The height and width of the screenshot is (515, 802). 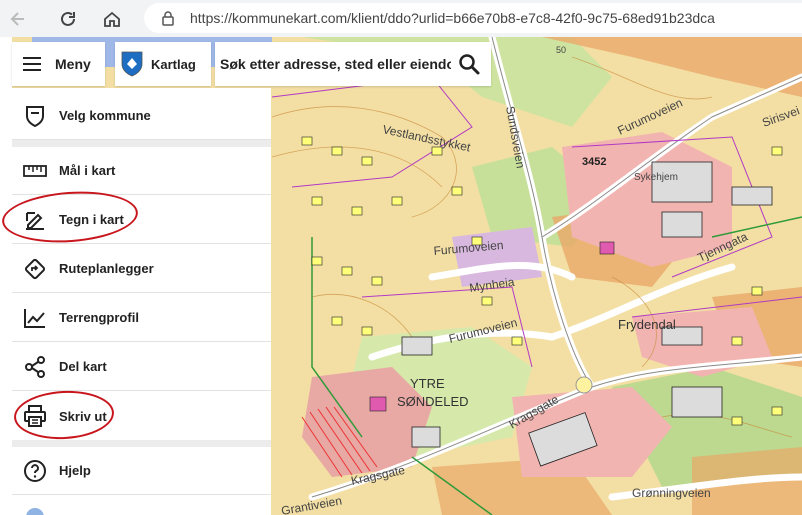 What do you see at coordinates (91, 219) in the screenshot?
I see `sidebar-item-label: Tegn i kart` at bounding box center [91, 219].